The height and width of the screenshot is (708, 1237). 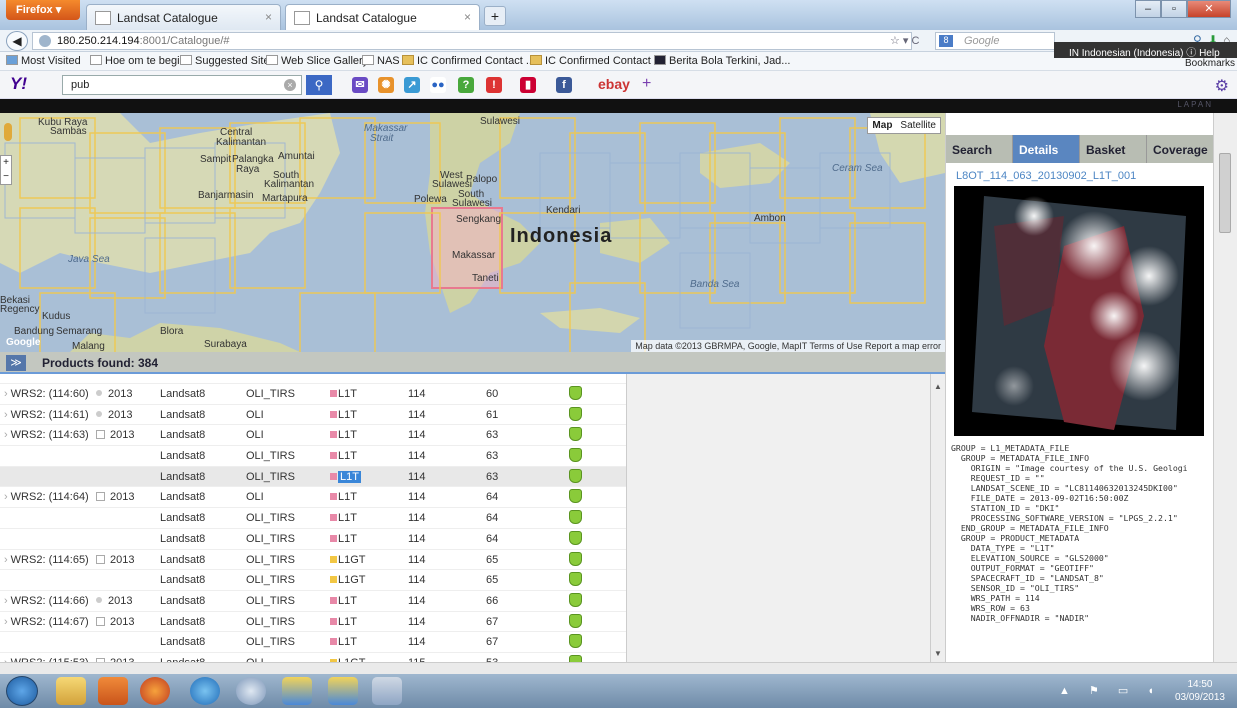 I want to click on add-icon: +, so click(x=646, y=84).